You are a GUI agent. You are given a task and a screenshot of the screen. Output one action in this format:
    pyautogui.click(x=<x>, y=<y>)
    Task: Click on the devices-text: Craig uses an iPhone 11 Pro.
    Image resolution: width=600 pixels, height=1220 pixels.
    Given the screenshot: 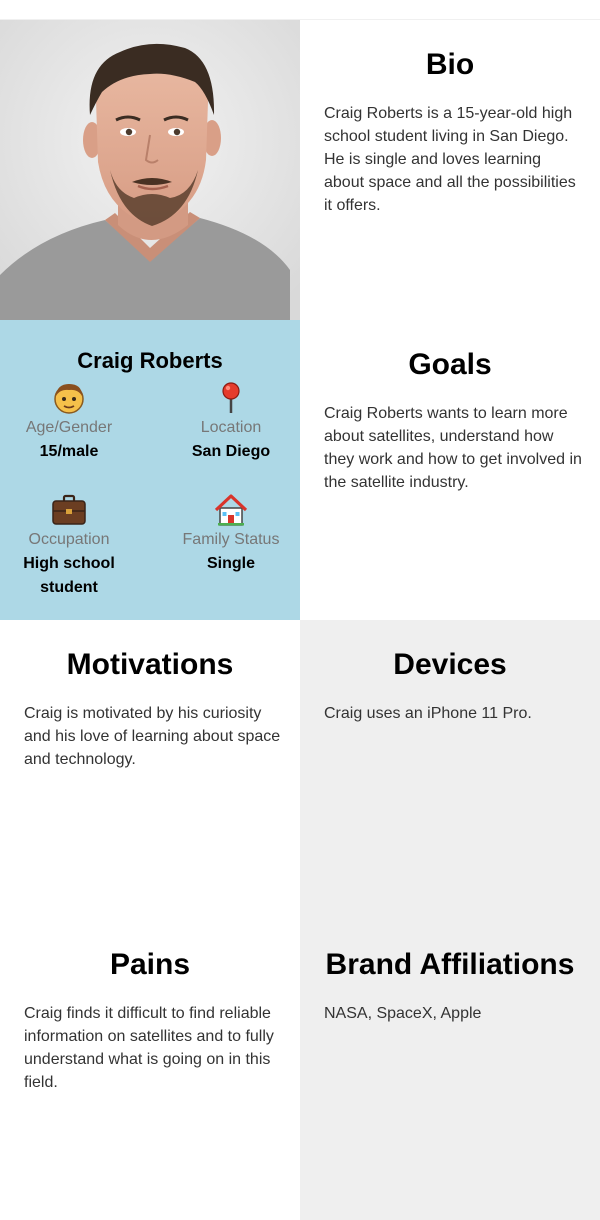 What is the action you would take?
    pyautogui.click(x=428, y=713)
    